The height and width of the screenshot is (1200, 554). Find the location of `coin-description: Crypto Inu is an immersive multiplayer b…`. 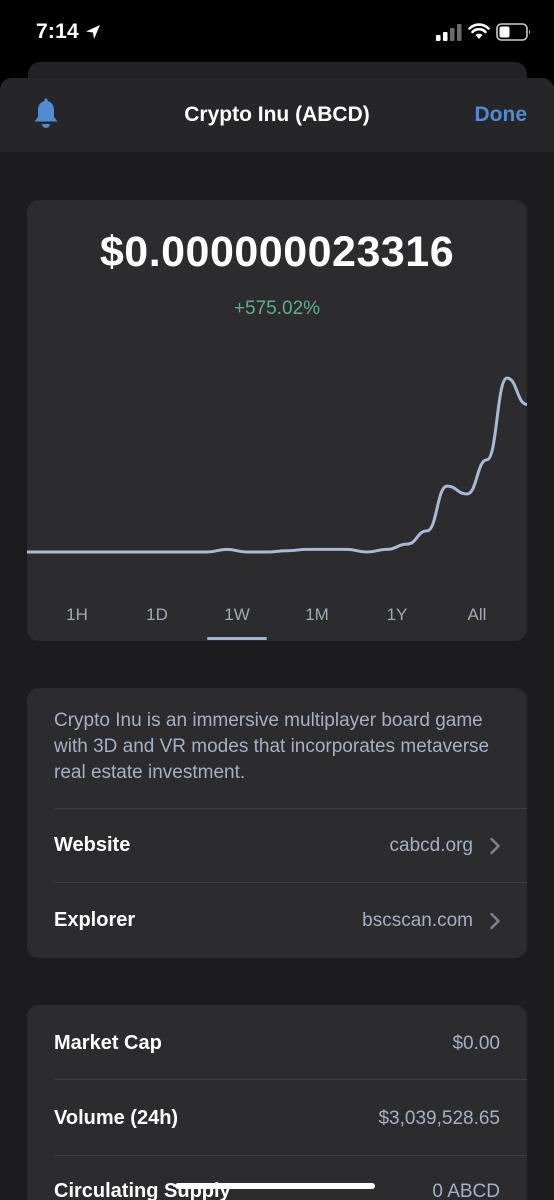

coin-description: Crypto Inu is an immersive multiplayer b… is located at coordinates (272, 746).